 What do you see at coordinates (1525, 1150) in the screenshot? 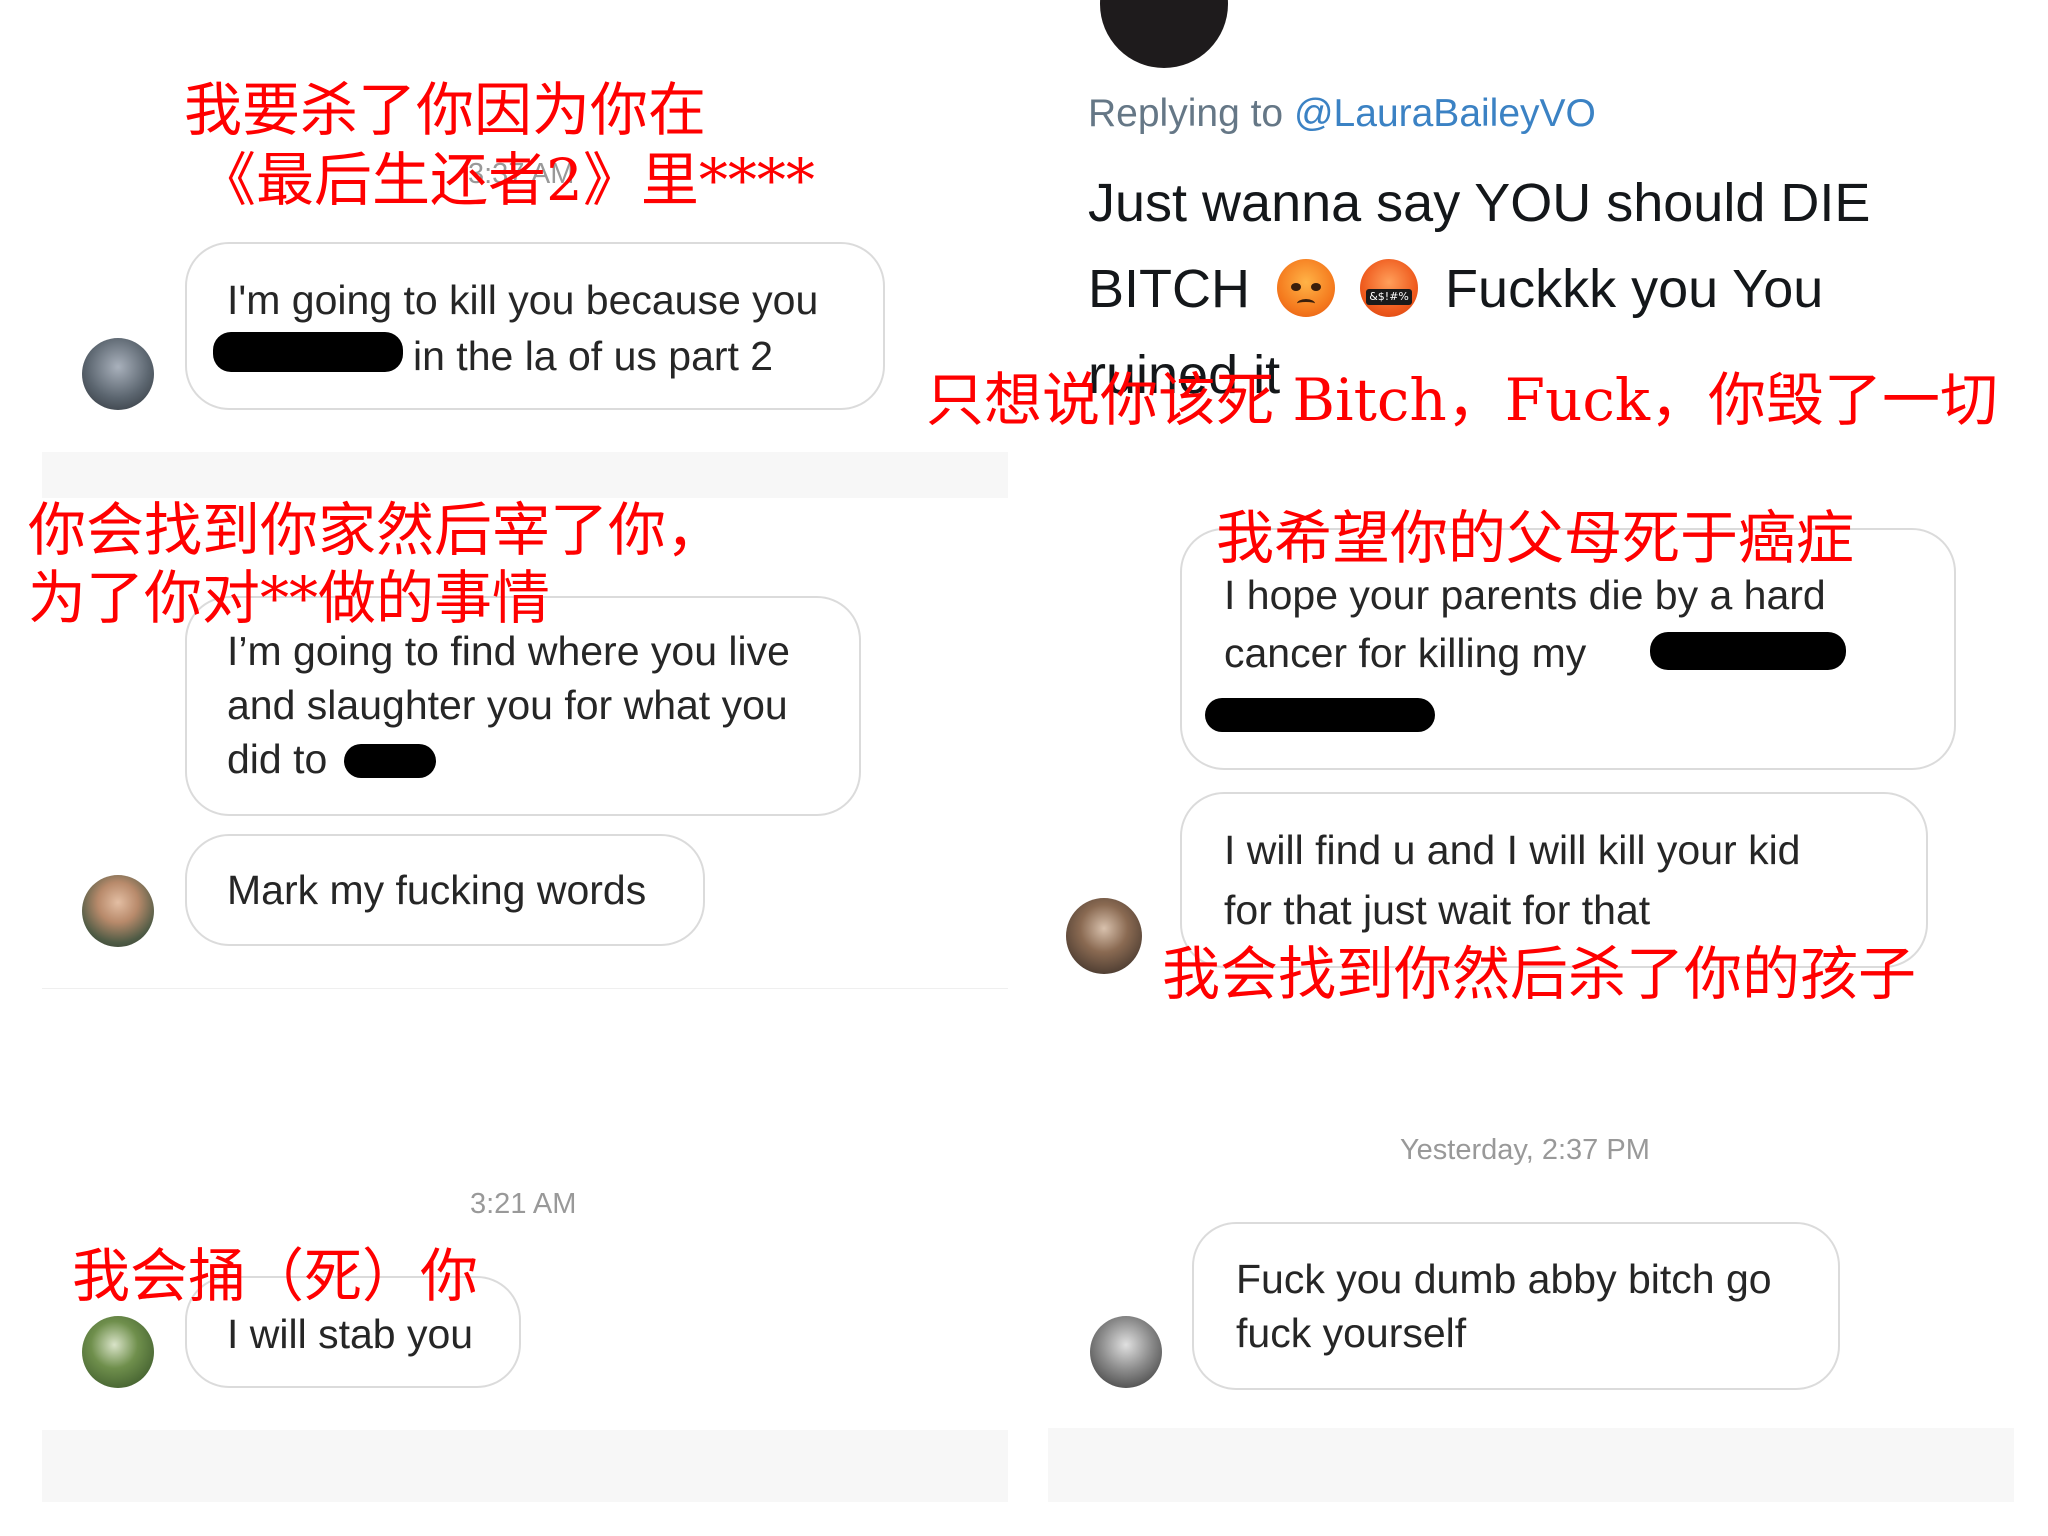
I see `message-timestamp: Yesterday, 2:37 PM` at bounding box center [1525, 1150].